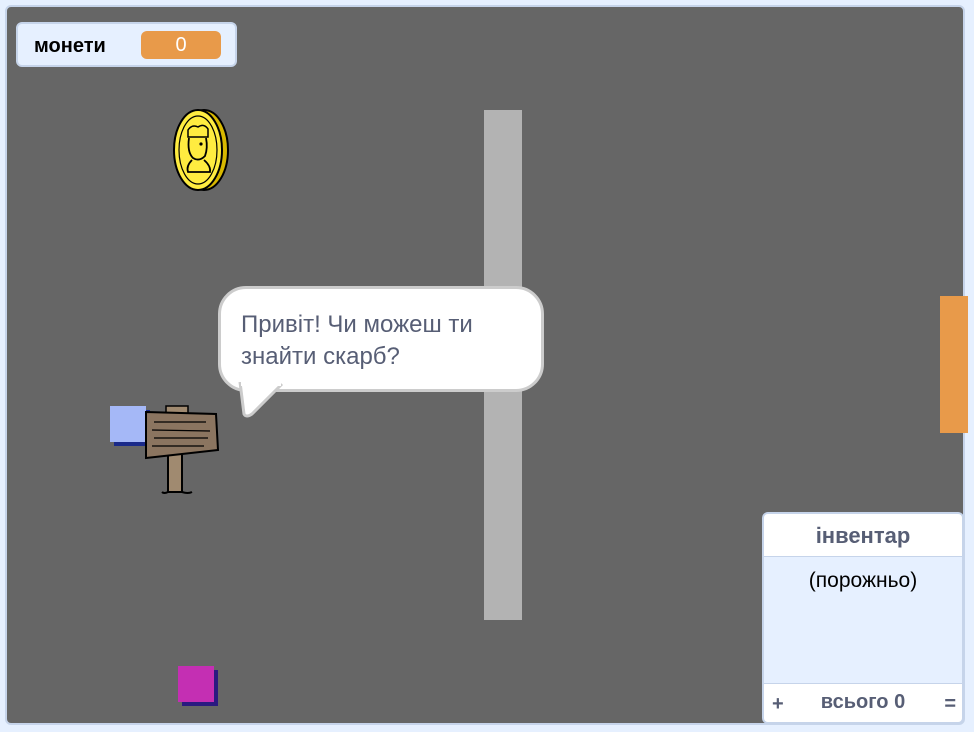 The image size is (974, 732). Describe the element at coordinates (863, 535) in the screenshot. I see `inventory-title: інвентар` at that location.